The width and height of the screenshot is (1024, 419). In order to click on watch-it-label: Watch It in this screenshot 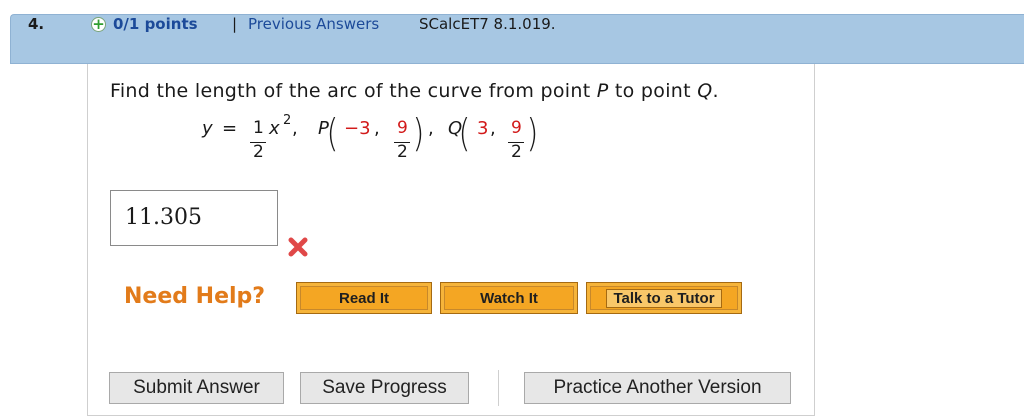, I will do `click(509, 298)`.